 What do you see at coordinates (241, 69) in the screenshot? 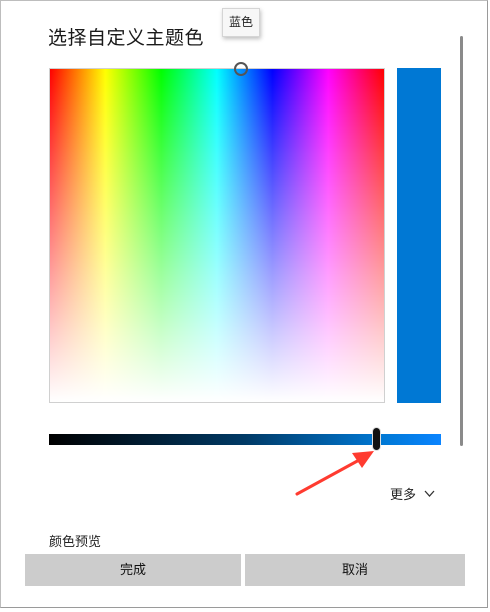
I see `spectrum-selector-handle` at bounding box center [241, 69].